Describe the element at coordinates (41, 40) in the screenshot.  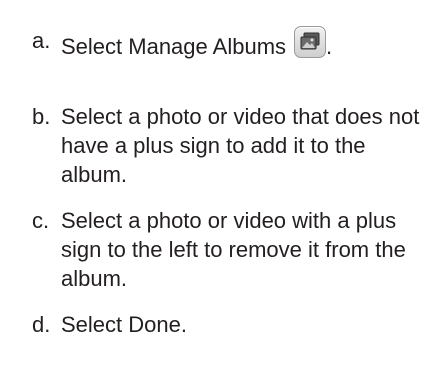
I see `step-a-letter: a.` at that location.